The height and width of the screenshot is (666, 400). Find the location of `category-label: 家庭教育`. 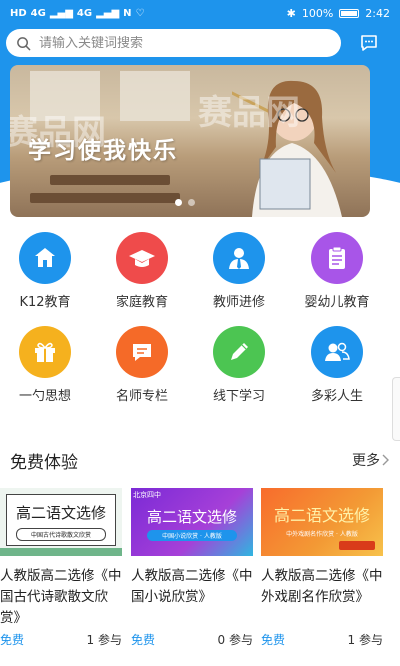

category-label: 家庭教育 is located at coordinates (141, 302).